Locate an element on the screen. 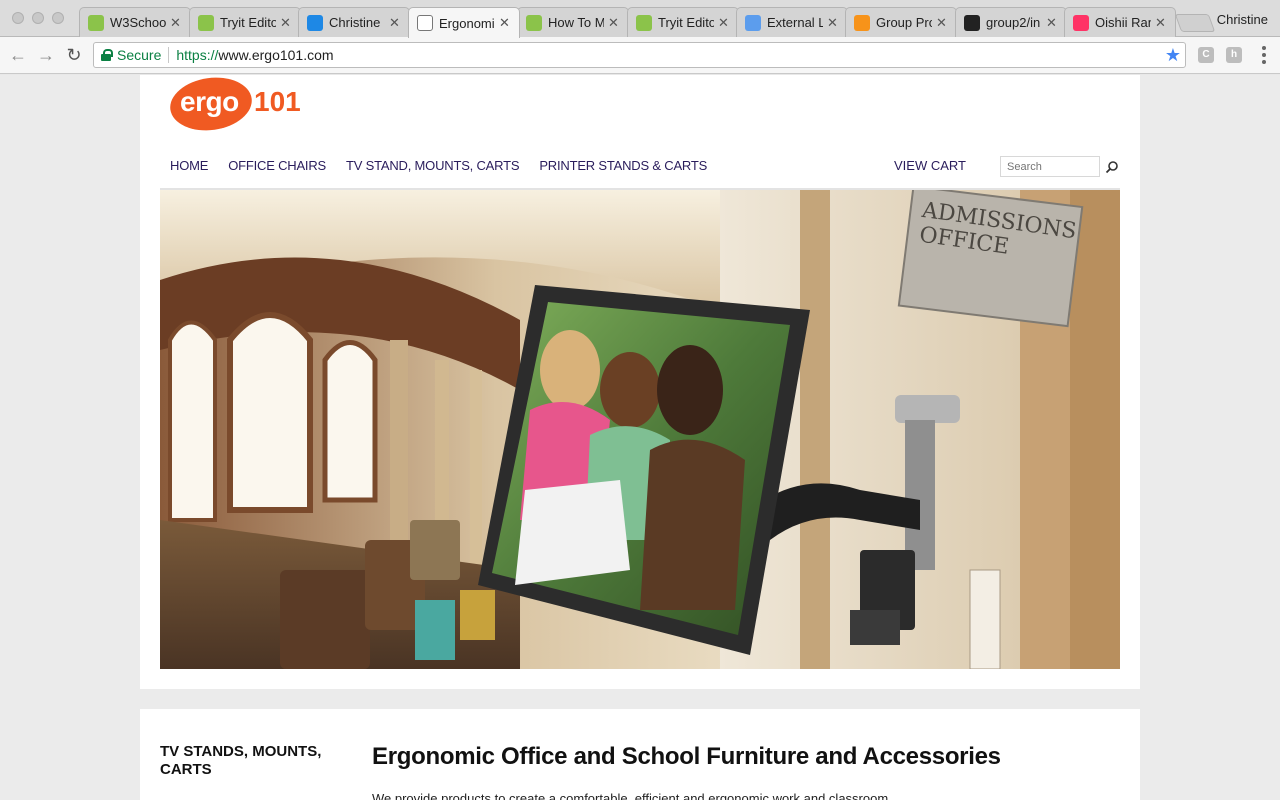 The width and height of the screenshot is (1280, 800). address-bar: Secure https://www.ergo101.com ★ is located at coordinates (639, 55).